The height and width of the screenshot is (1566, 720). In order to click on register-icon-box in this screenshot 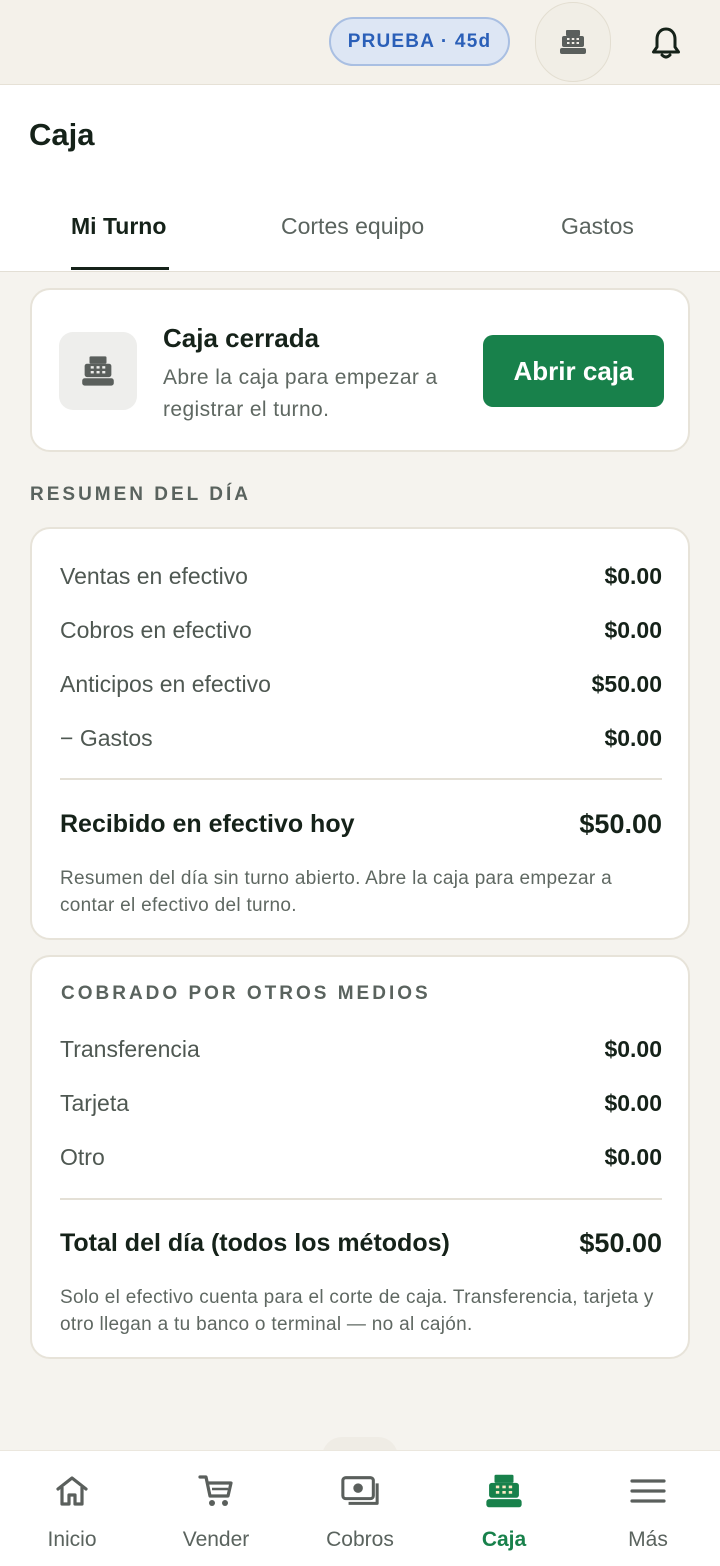, I will do `click(98, 371)`.